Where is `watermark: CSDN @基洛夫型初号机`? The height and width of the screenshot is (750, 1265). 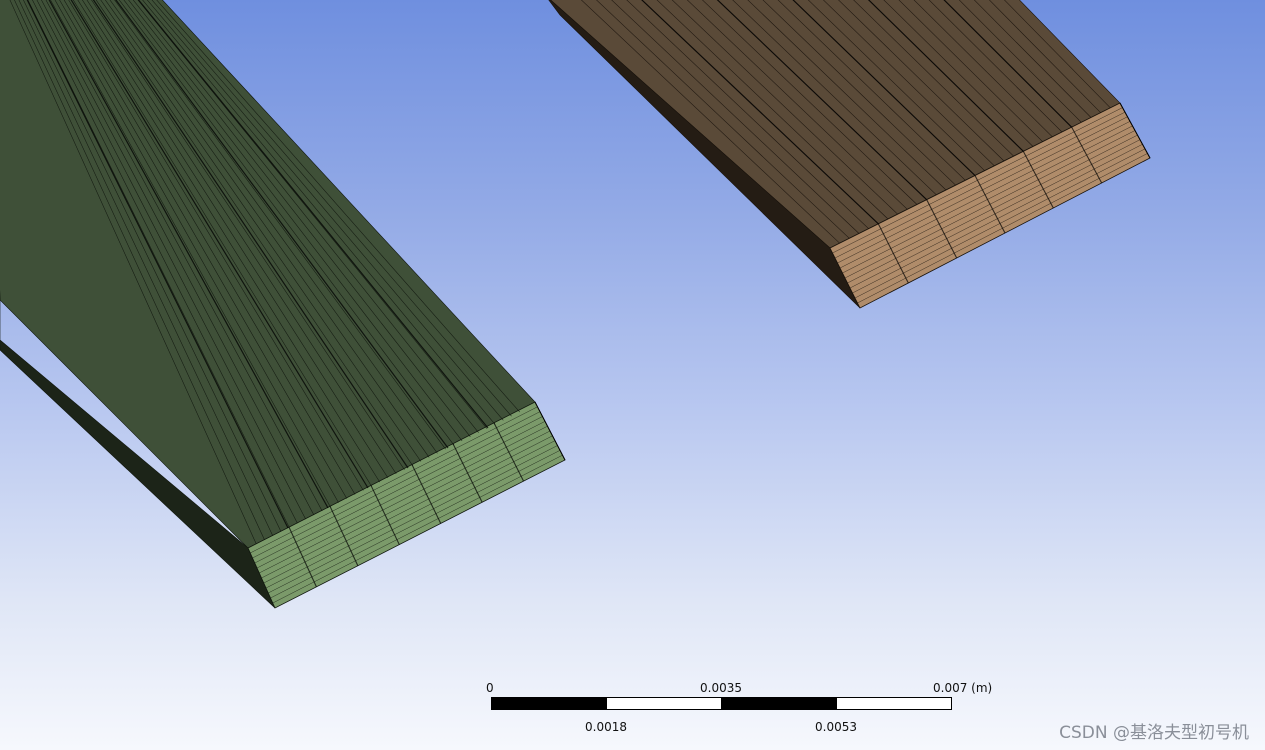 watermark: CSDN @基洛夫型初号机 is located at coordinates (1154, 733).